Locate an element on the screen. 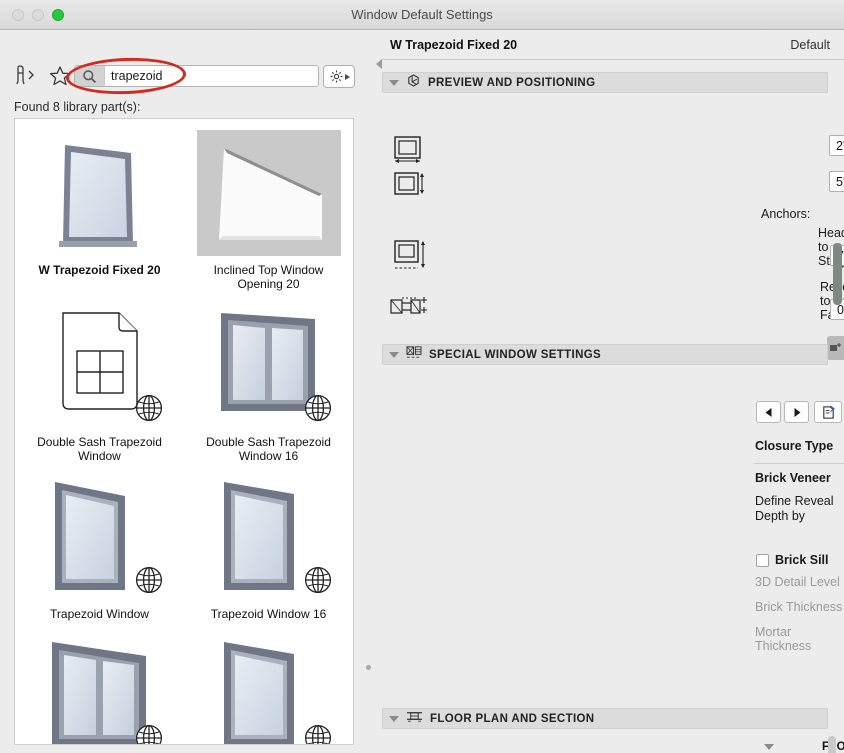 Image resolution: width=844 pixels, height=753 pixels. search-icon is located at coordinates (90, 76).